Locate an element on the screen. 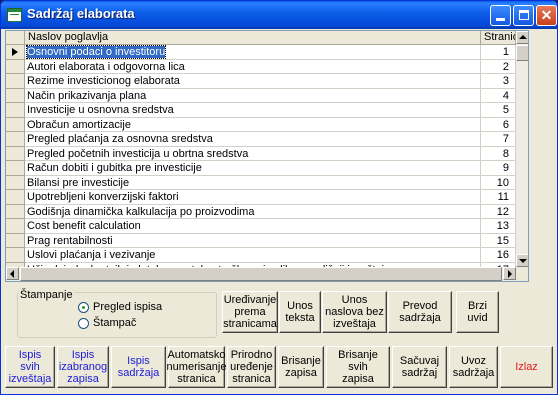  cell-page-number: 8 is located at coordinates (498, 153).